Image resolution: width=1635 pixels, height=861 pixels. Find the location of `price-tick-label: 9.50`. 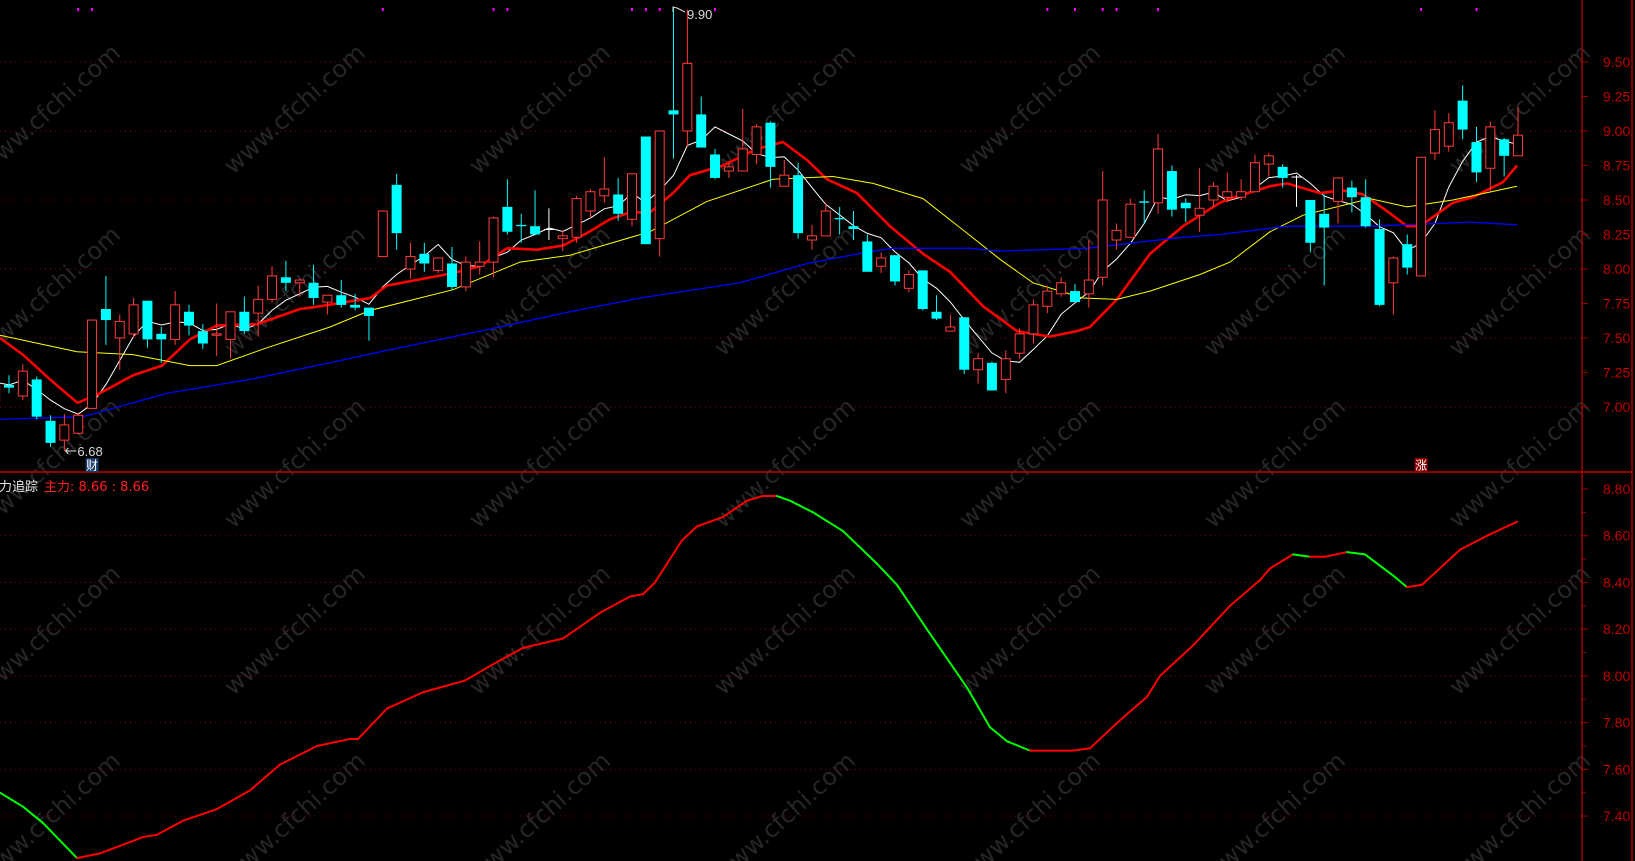

price-tick-label: 9.50 is located at coordinates (1616, 62).